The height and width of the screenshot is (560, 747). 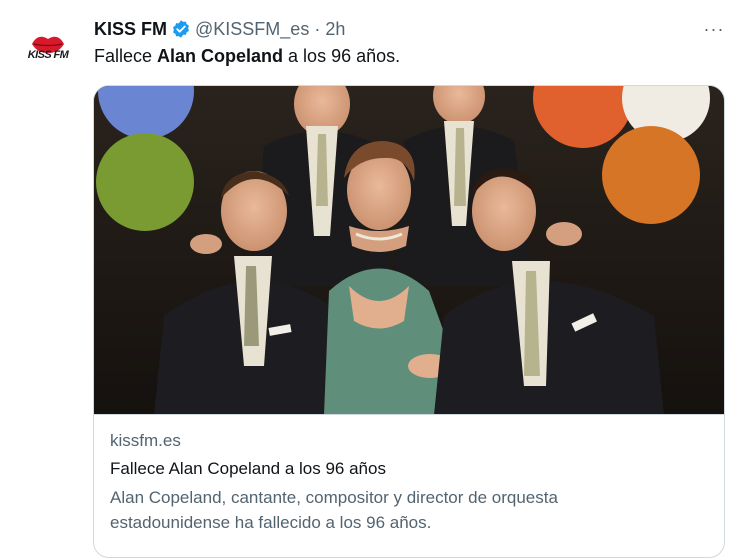 What do you see at coordinates (342, 56) in the screenshot?
I see `tweet-text-end: a los 96 años.` at bounding box center [342, 56].